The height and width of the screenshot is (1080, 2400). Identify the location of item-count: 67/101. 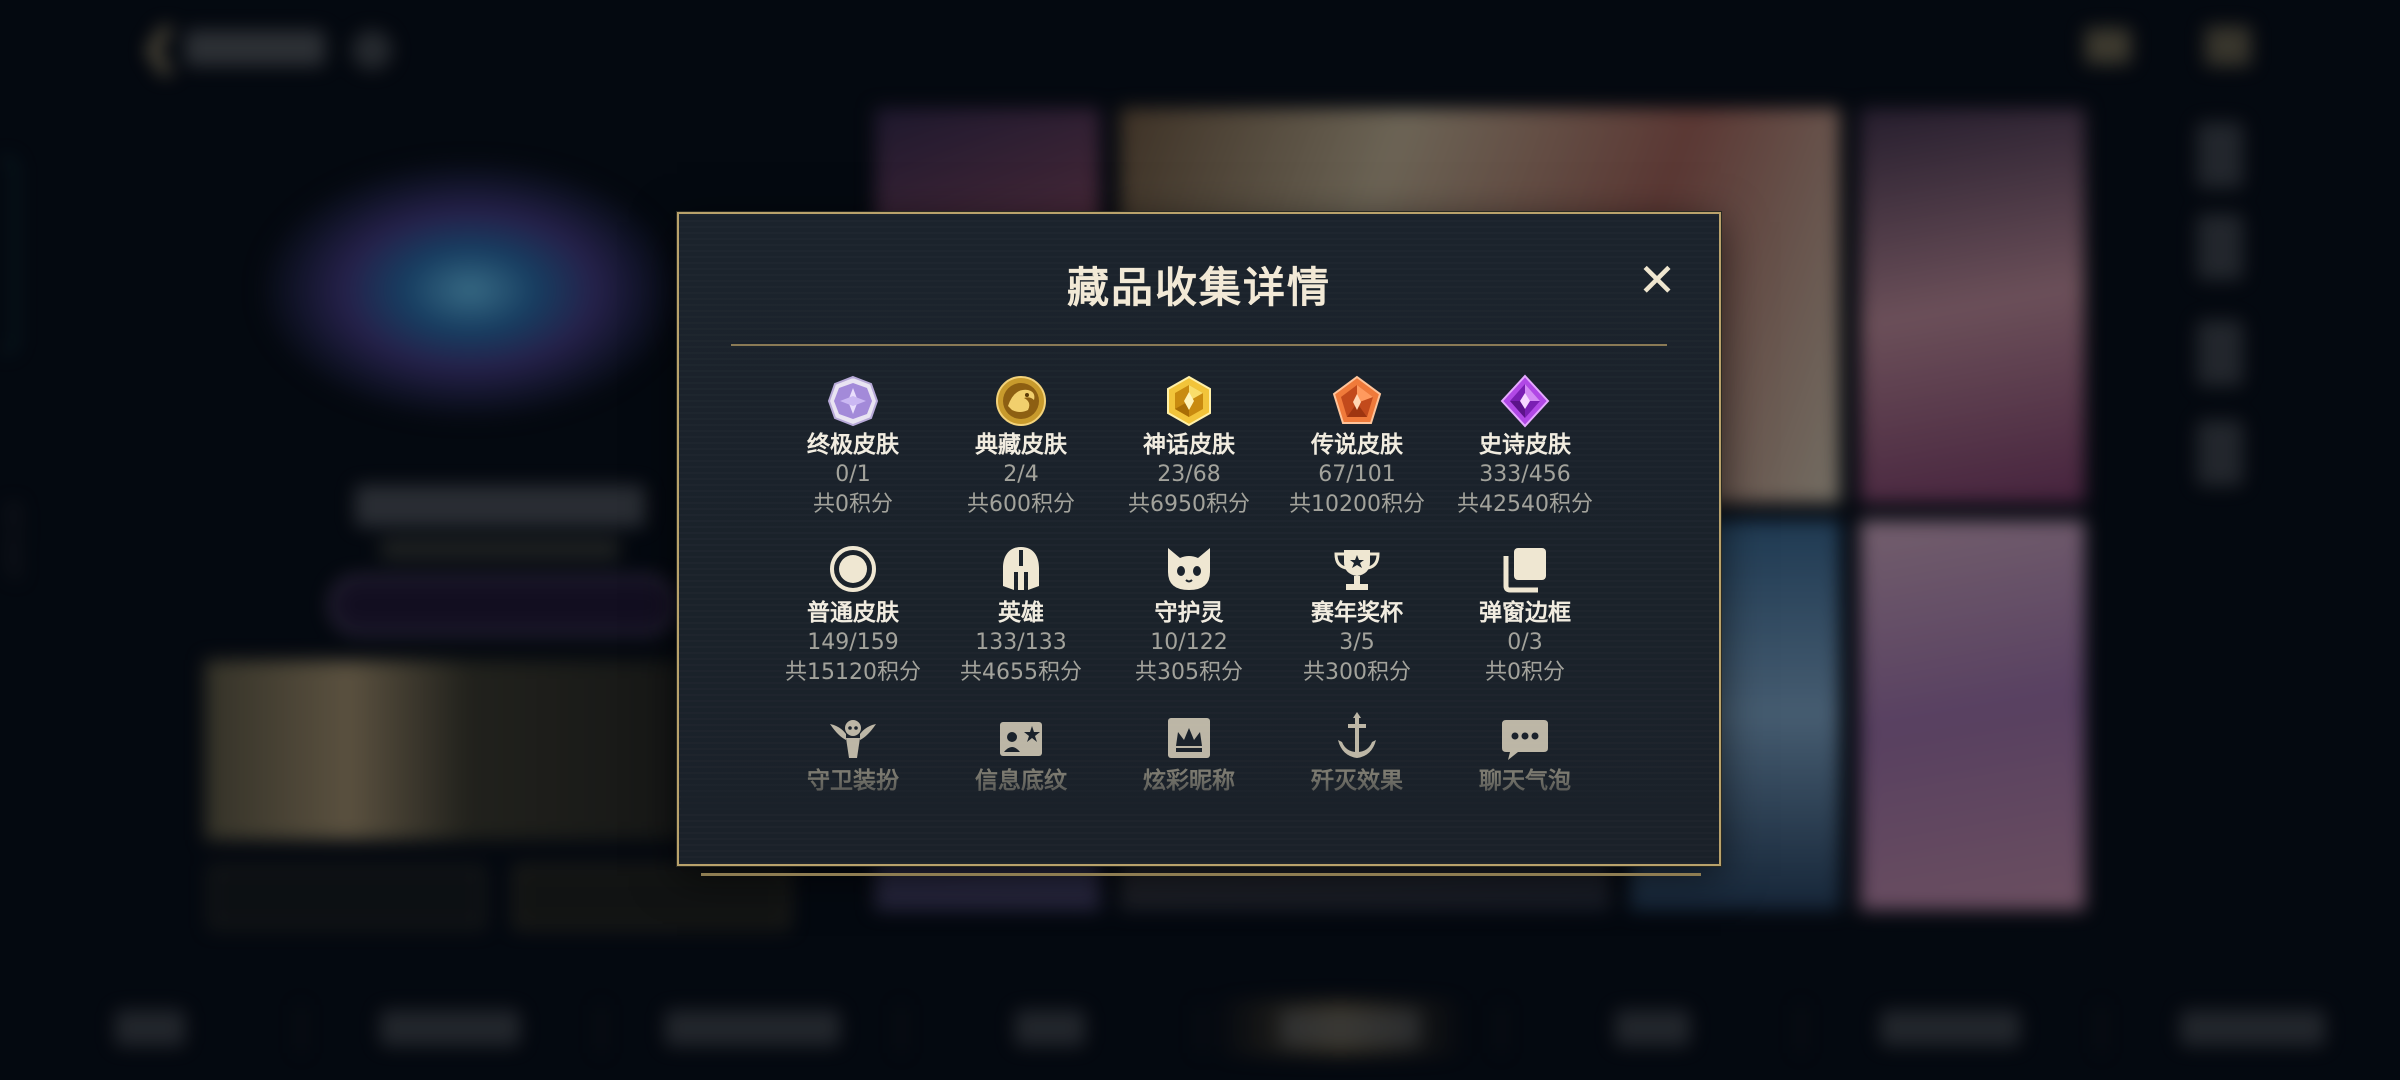
(1357, 474).